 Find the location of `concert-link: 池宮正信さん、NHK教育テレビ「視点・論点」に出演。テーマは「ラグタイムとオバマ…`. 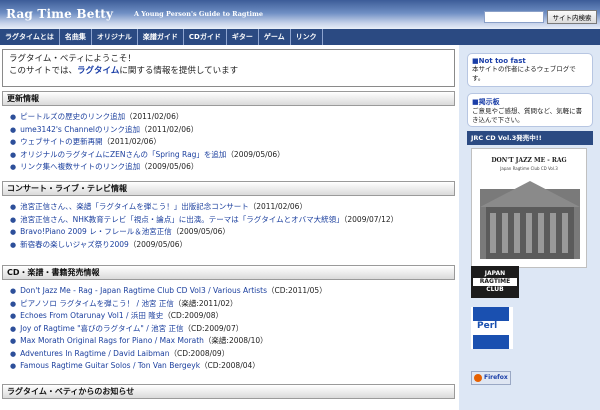

concert-link: 池宮正信さん、NHK教育テレビ「視点・論点」に出演。テーマは「ラグタイムとオバマ… is located at coordinates (182, 219).